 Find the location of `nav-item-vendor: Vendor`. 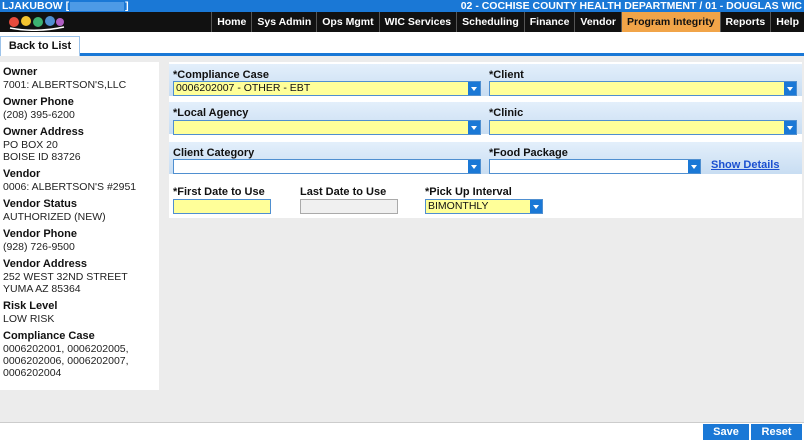

nav-item-vendor: Vendor is located at coordinates (597, 22).